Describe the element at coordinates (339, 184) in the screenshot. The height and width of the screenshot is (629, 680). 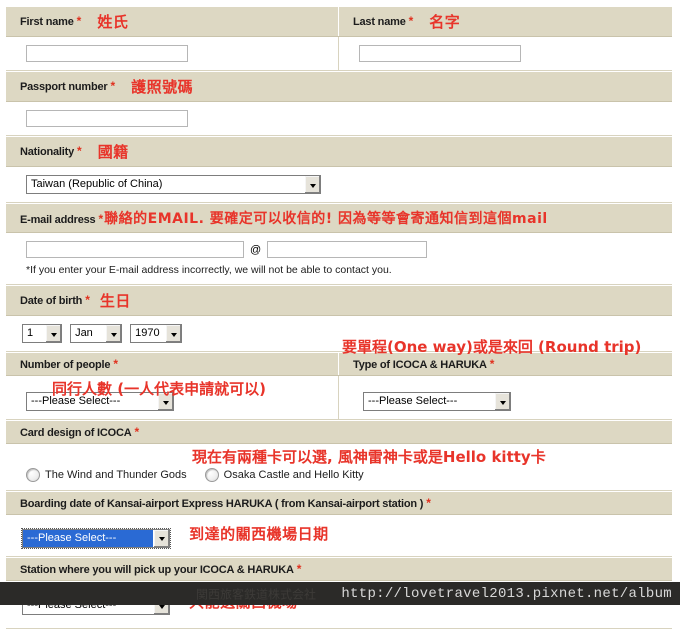
I see `input-cell-nationality: Taiwan (Republic of China)` at that location.